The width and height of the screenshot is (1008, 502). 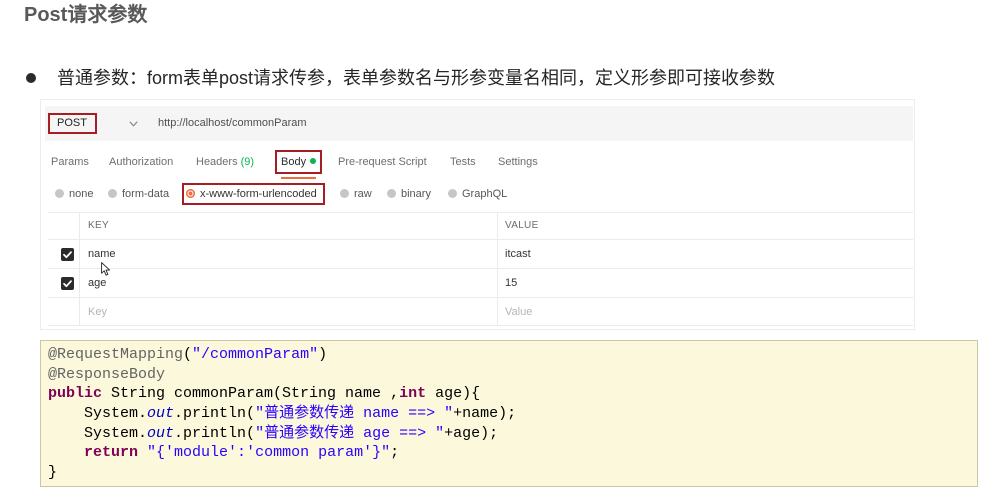 What do you see at coordinates (479, 123) in the screenshot?
I see `request-url-bar: POST http://localhost/commonParam` at bounding box center [479, 123].